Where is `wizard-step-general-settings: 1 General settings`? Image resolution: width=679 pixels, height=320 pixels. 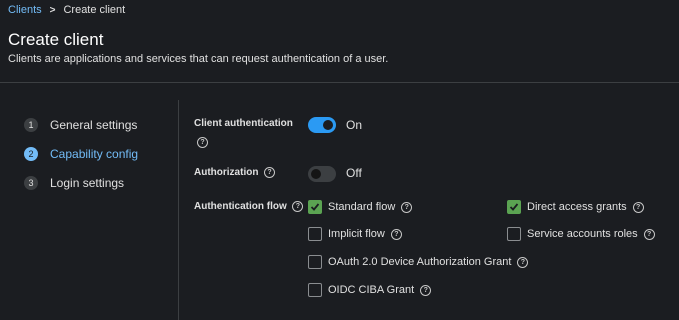 wizard-step-general-settings: 1 General settings is located at coordinates (80, 125).